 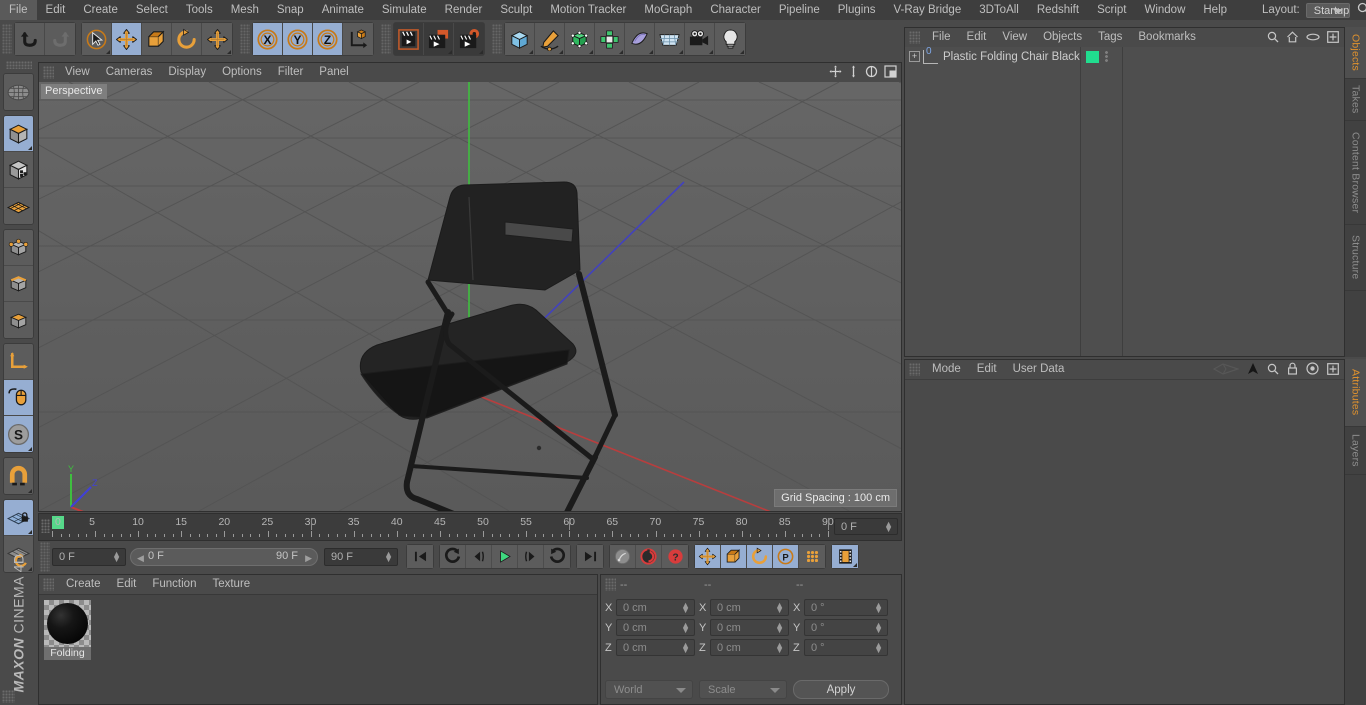 What do you see at coordinates (987, 369) in the screenshot?
I see `attribute-menu-edit: Edit` at bounding box center [987, 369].